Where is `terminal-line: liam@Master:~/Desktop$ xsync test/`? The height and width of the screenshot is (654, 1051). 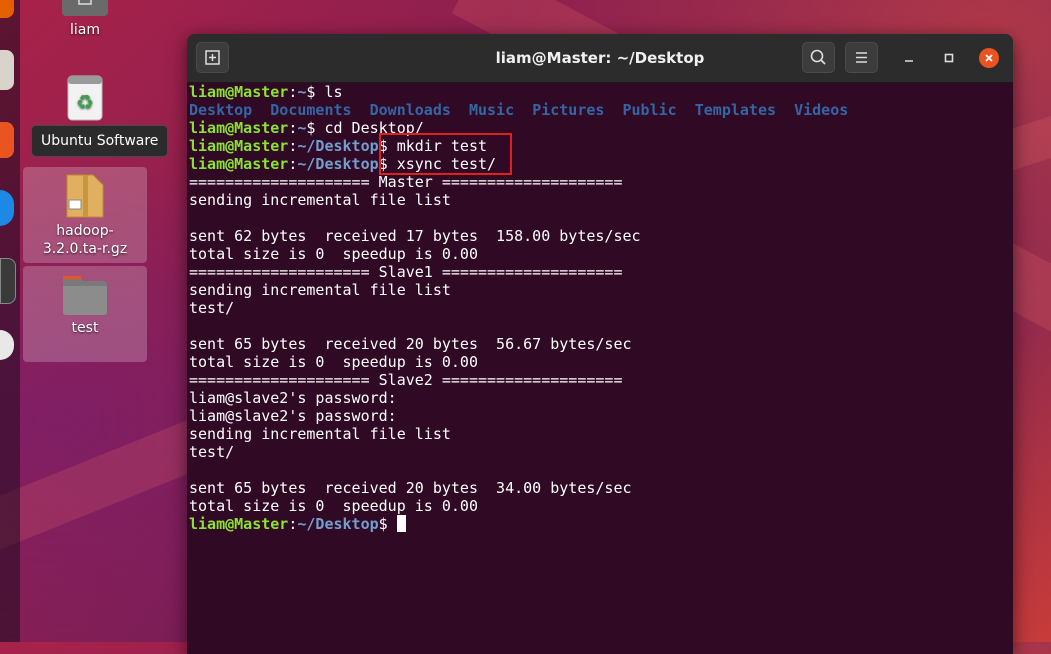
terminal-line: liam@Master:~/Desktop$ xsync test/ is located at coordinates (601, 164).